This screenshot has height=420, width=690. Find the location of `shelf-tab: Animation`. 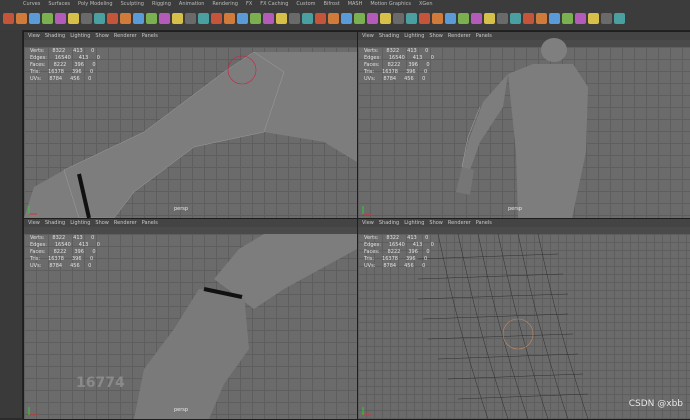

shelf-tab: Animation is located at coordinates (192, 4).